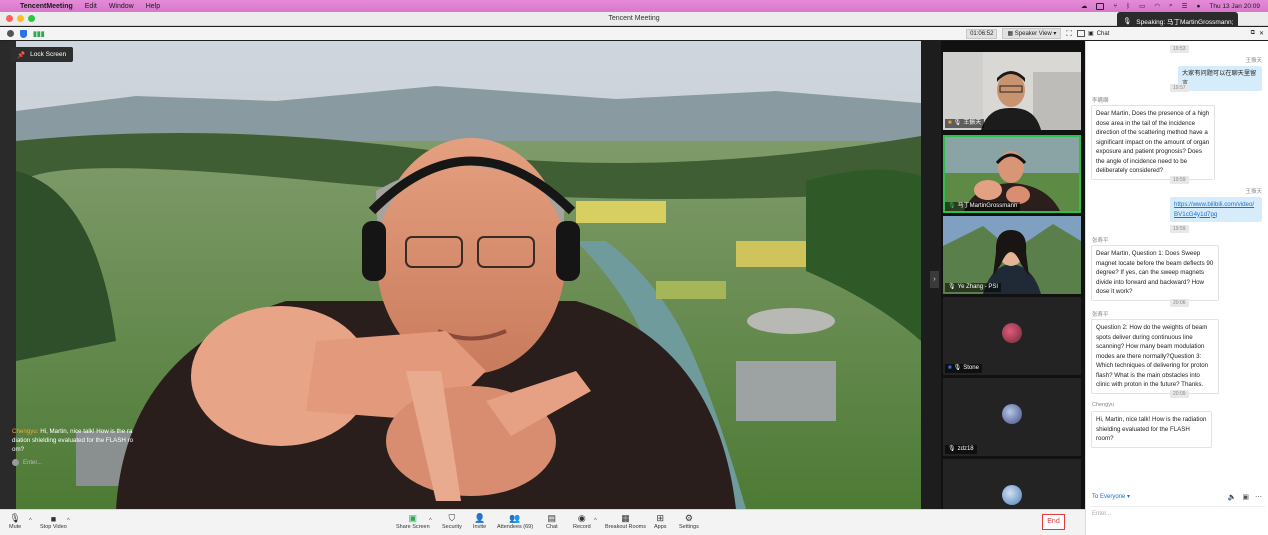  What do you see at coordinates (480, 527) in the screenshot?
I see `invite-label: Invite` at bounding box center [480, 527].